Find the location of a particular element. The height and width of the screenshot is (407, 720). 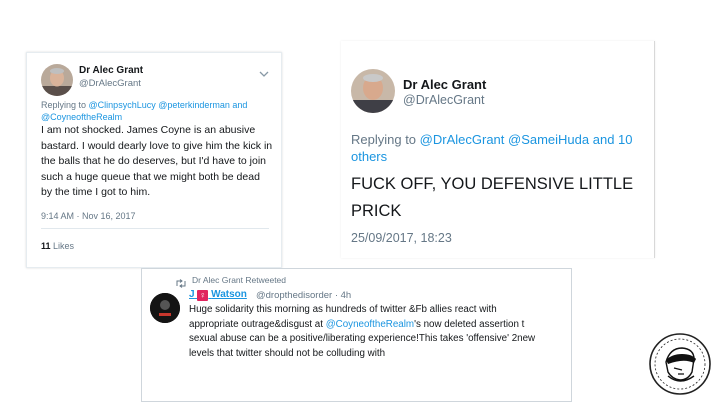

author-first: J is located at coordinates (192, 294).